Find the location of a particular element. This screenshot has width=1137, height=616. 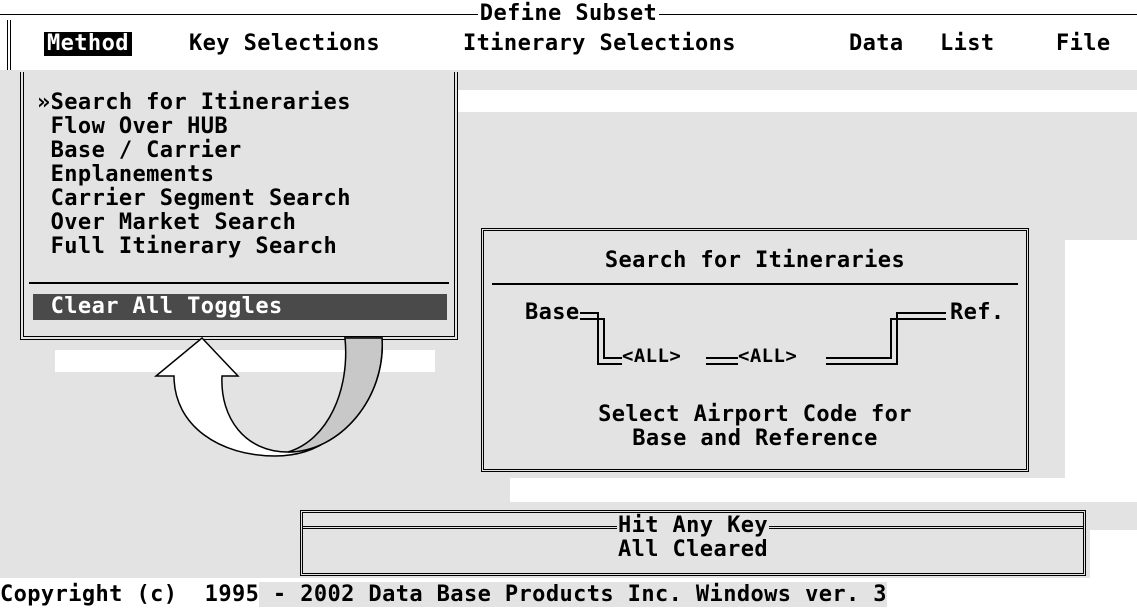

keybox-title: Hit Any Key is located at coordinates (693, 525).